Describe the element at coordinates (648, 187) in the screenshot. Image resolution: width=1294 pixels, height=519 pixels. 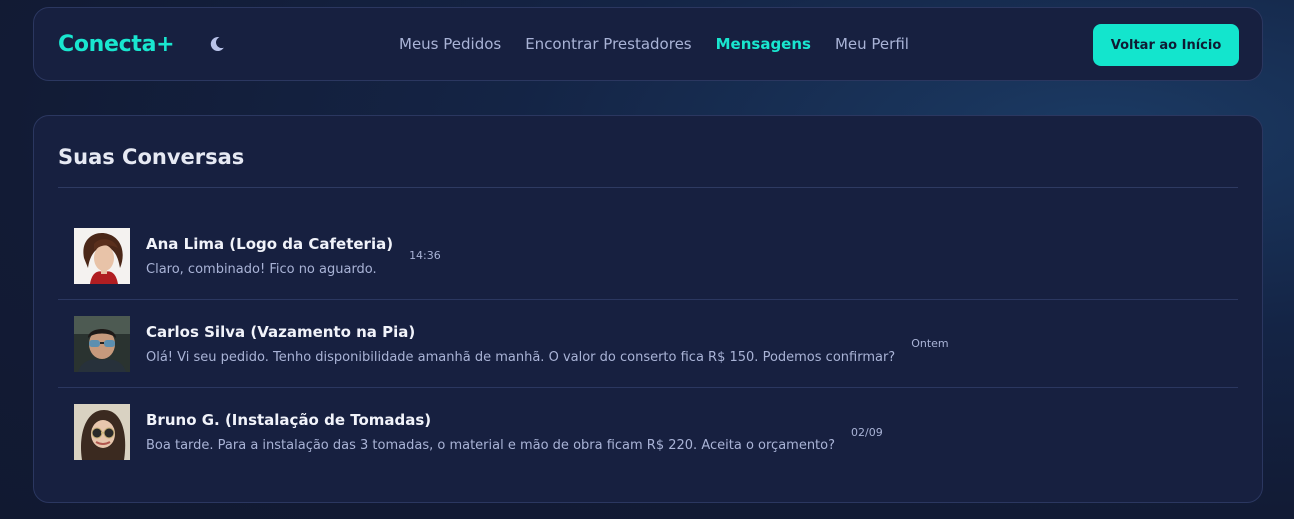
I see `divider` at that location.